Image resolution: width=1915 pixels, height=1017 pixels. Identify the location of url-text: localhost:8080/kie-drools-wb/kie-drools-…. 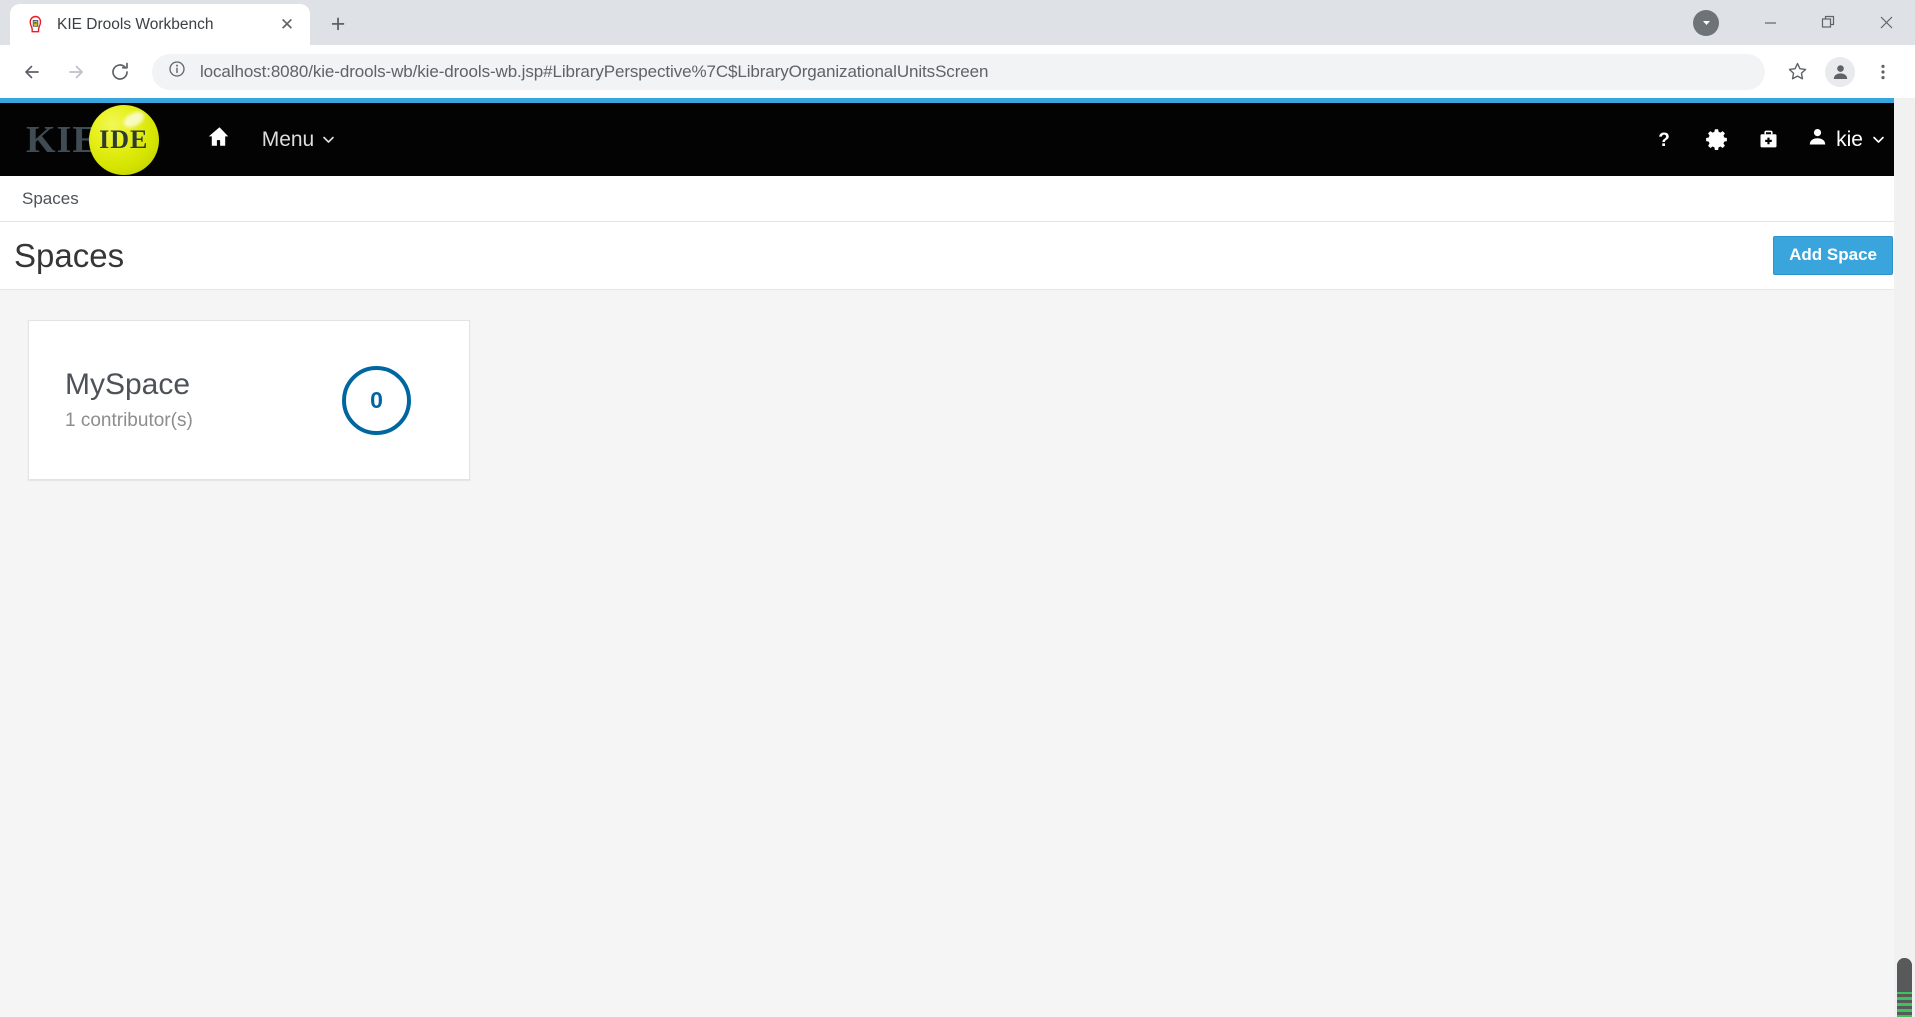
(594, 72).